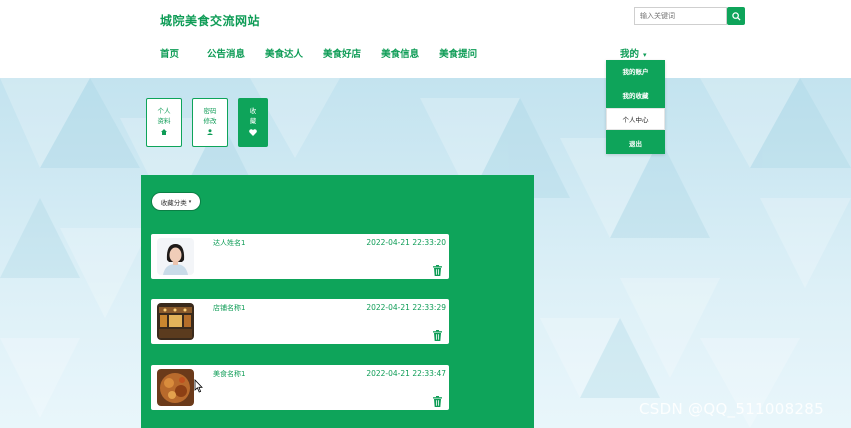  I want to click on nav-announcements: 公告消息, so click(226, 53).